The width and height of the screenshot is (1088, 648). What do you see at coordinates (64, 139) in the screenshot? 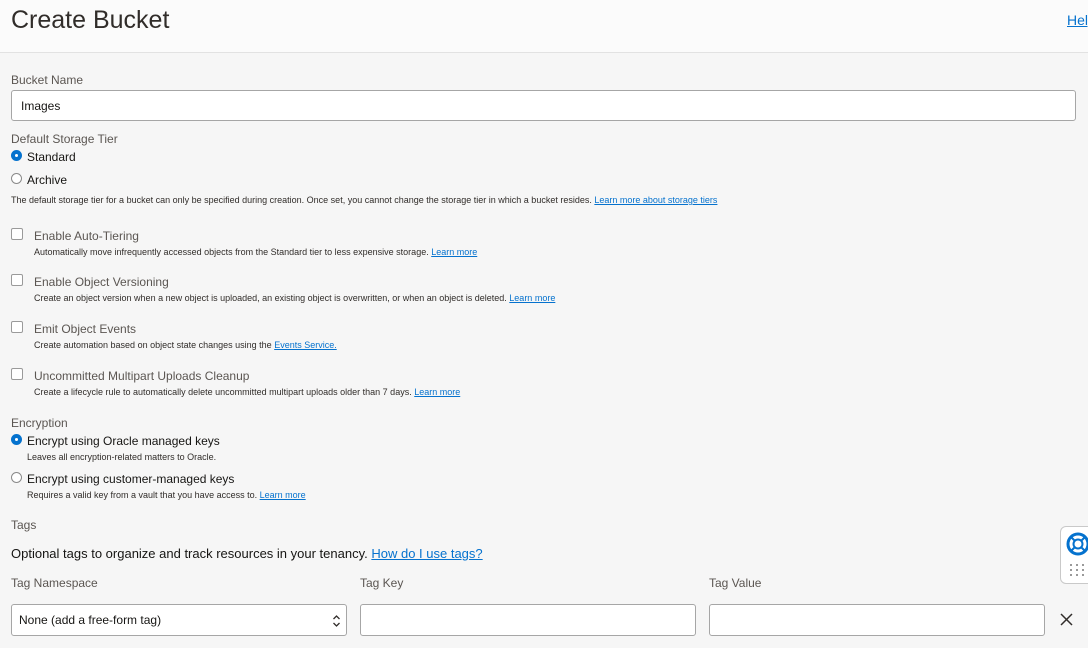
I see `storage-tier-label: Default Storage Tier` at bounding box center [64, 139].